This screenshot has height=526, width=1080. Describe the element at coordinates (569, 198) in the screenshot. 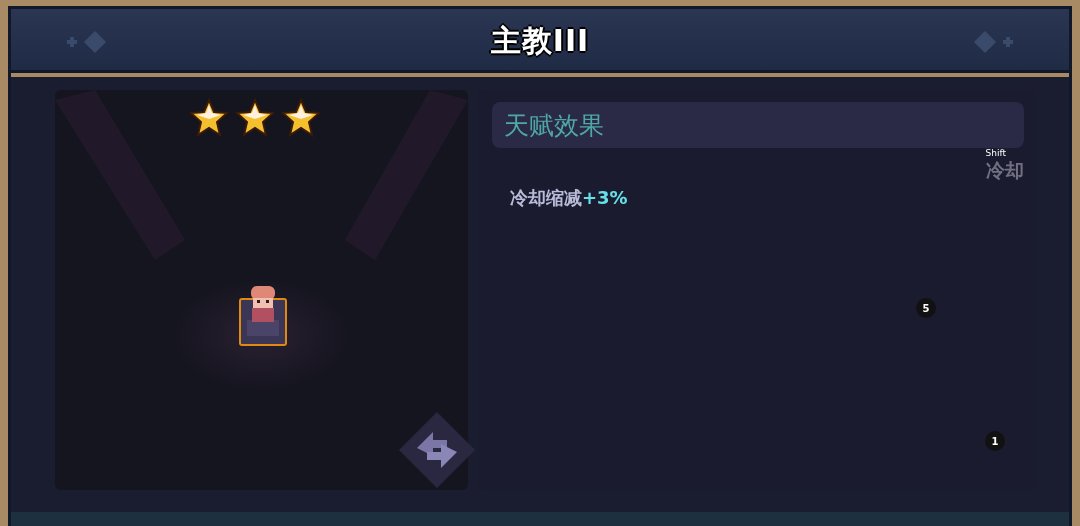

I see `effect-text: 冷却缩减+3%` at that location.